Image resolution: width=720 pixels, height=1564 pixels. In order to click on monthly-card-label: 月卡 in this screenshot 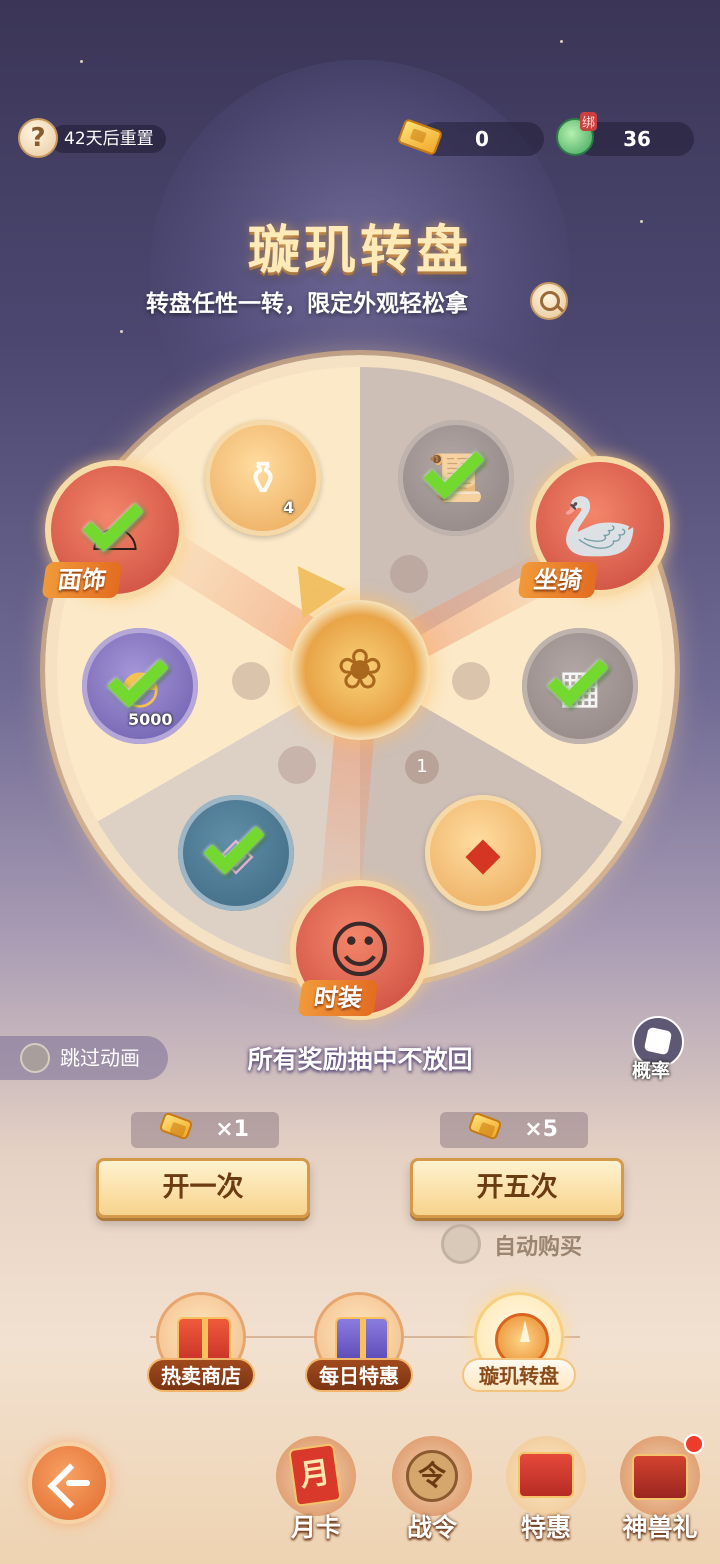, I will do `click(316, 1526)`.